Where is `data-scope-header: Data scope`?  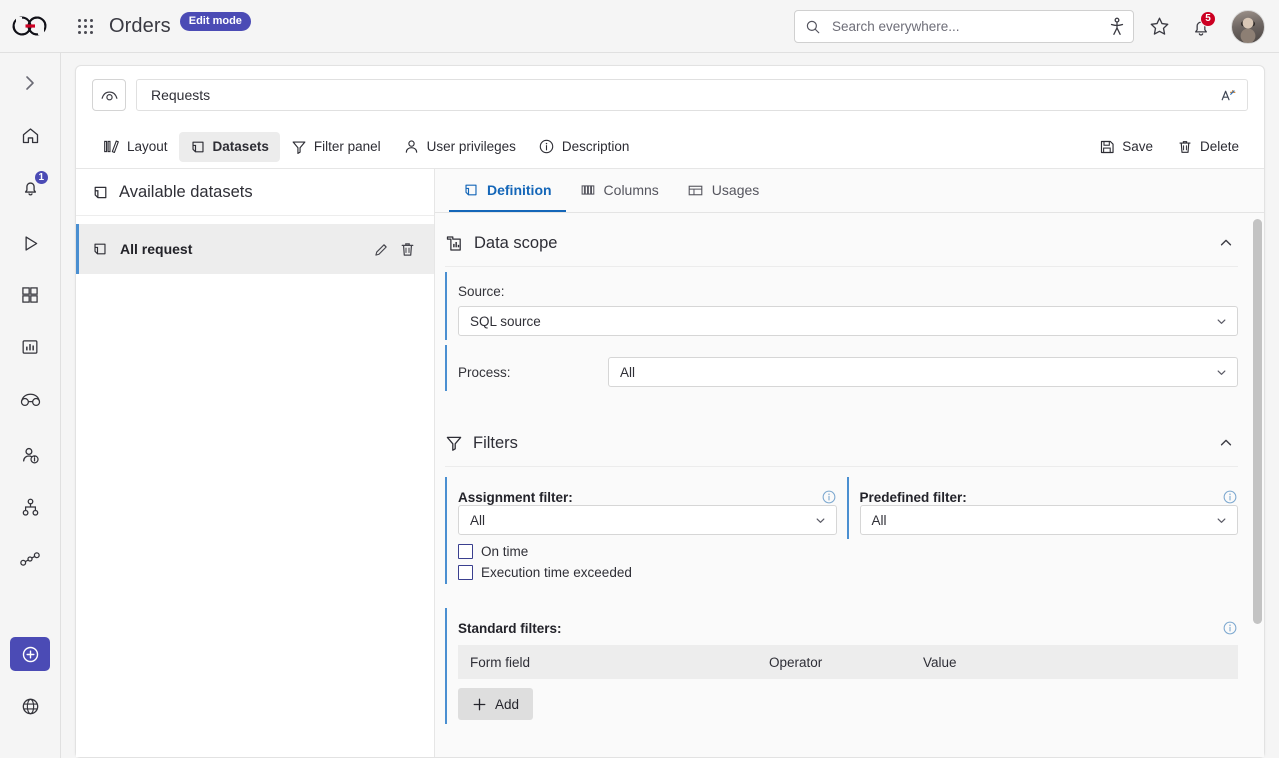 data-scope-header: Data scope is located at coordinates (841, 247).